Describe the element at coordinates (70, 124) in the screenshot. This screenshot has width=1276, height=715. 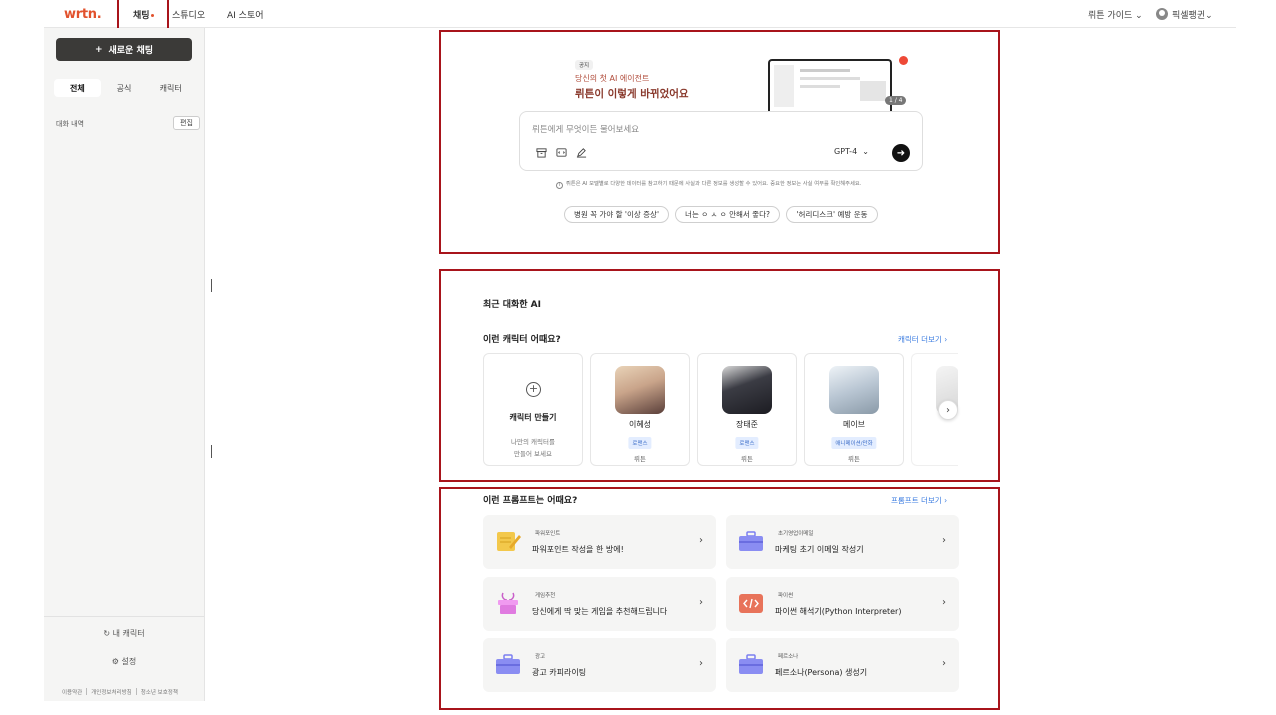
I see `history-label: 대화 내역` at that location.